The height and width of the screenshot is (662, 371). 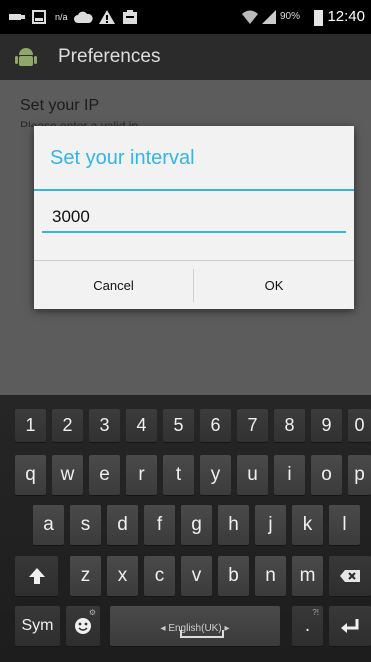 I want to click on key-j: j, so click(x=270, y=525).